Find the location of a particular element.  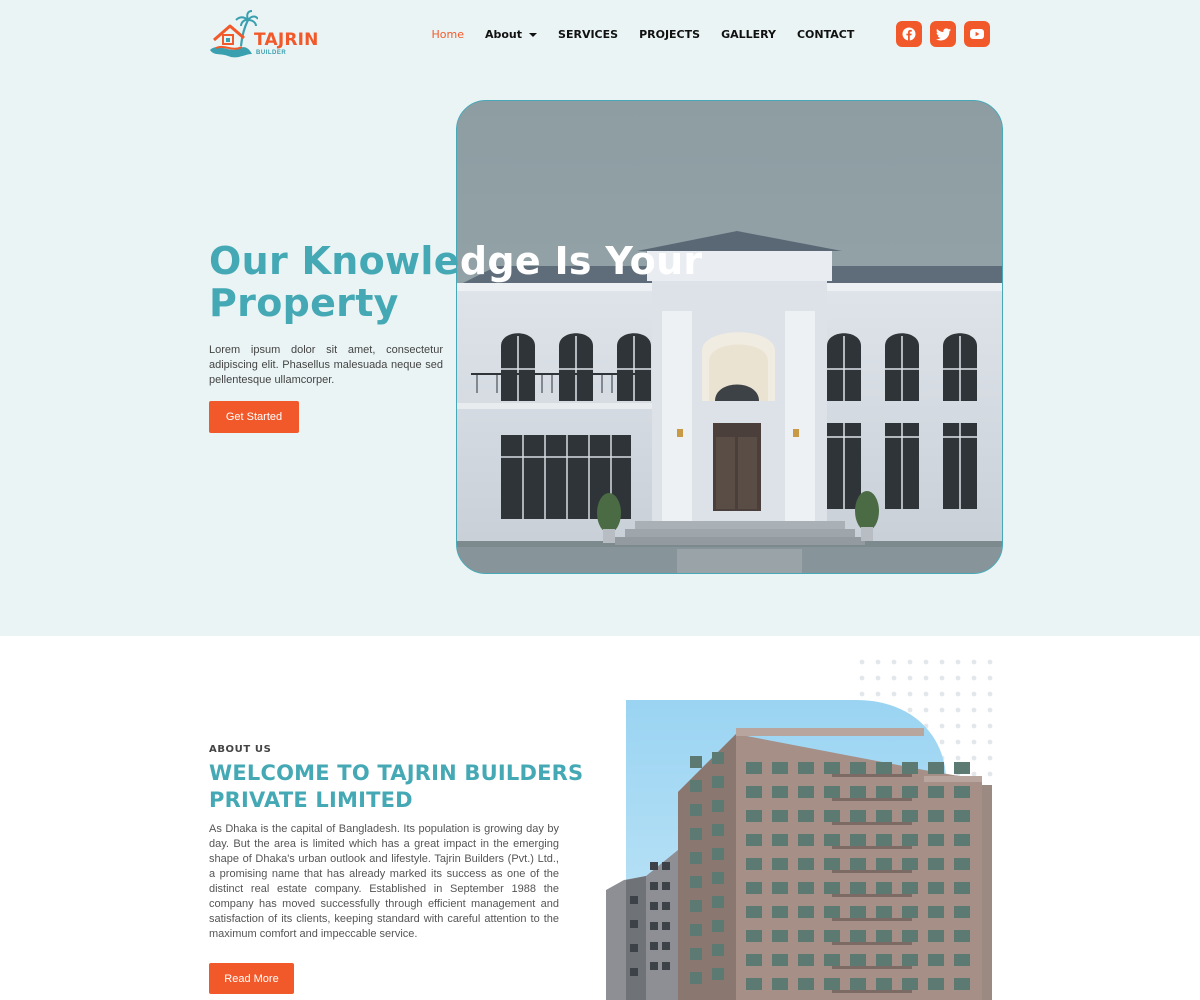

get-started-button: Get Started is located at coordinates (254, 417).